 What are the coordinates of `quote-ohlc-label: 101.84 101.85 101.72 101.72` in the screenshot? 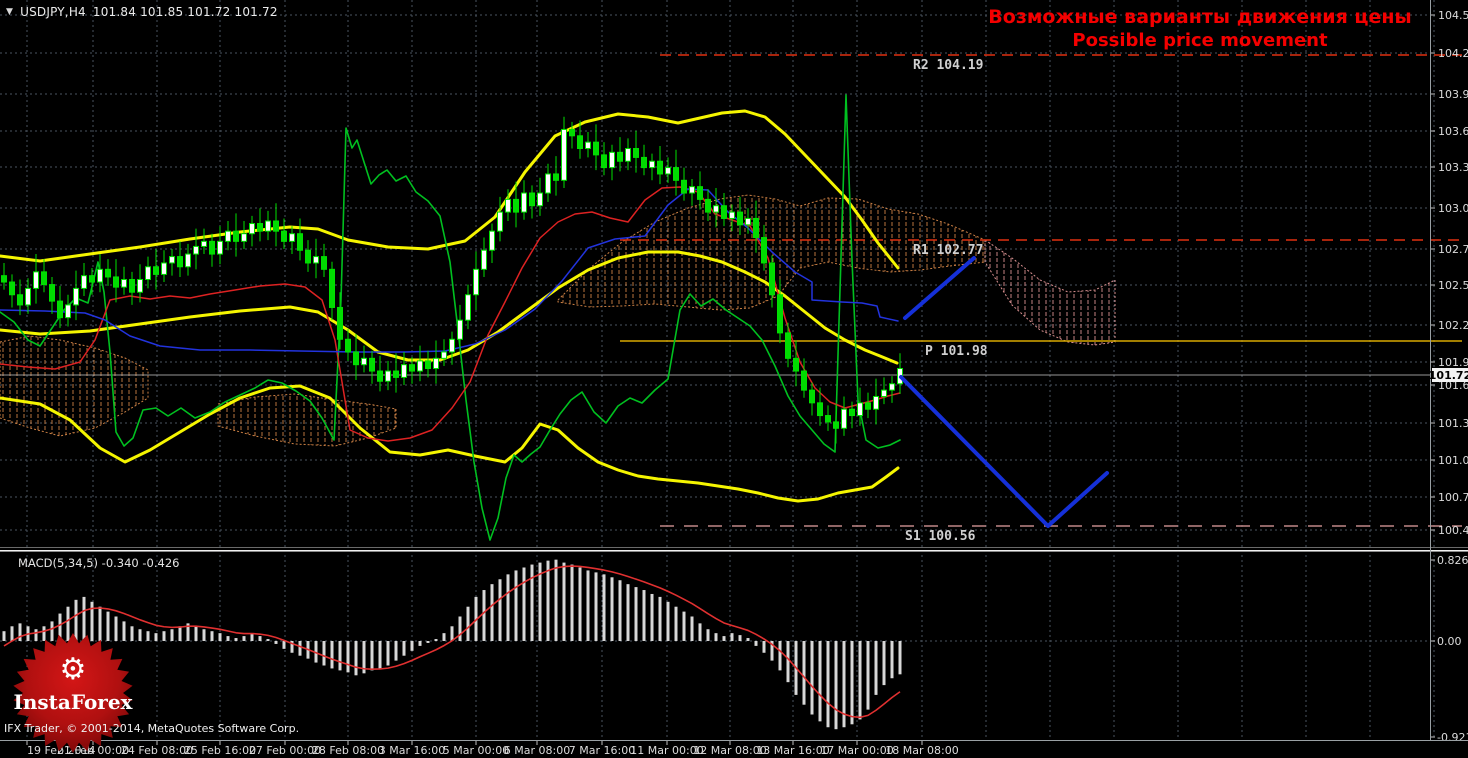 It's located at (185, 12).